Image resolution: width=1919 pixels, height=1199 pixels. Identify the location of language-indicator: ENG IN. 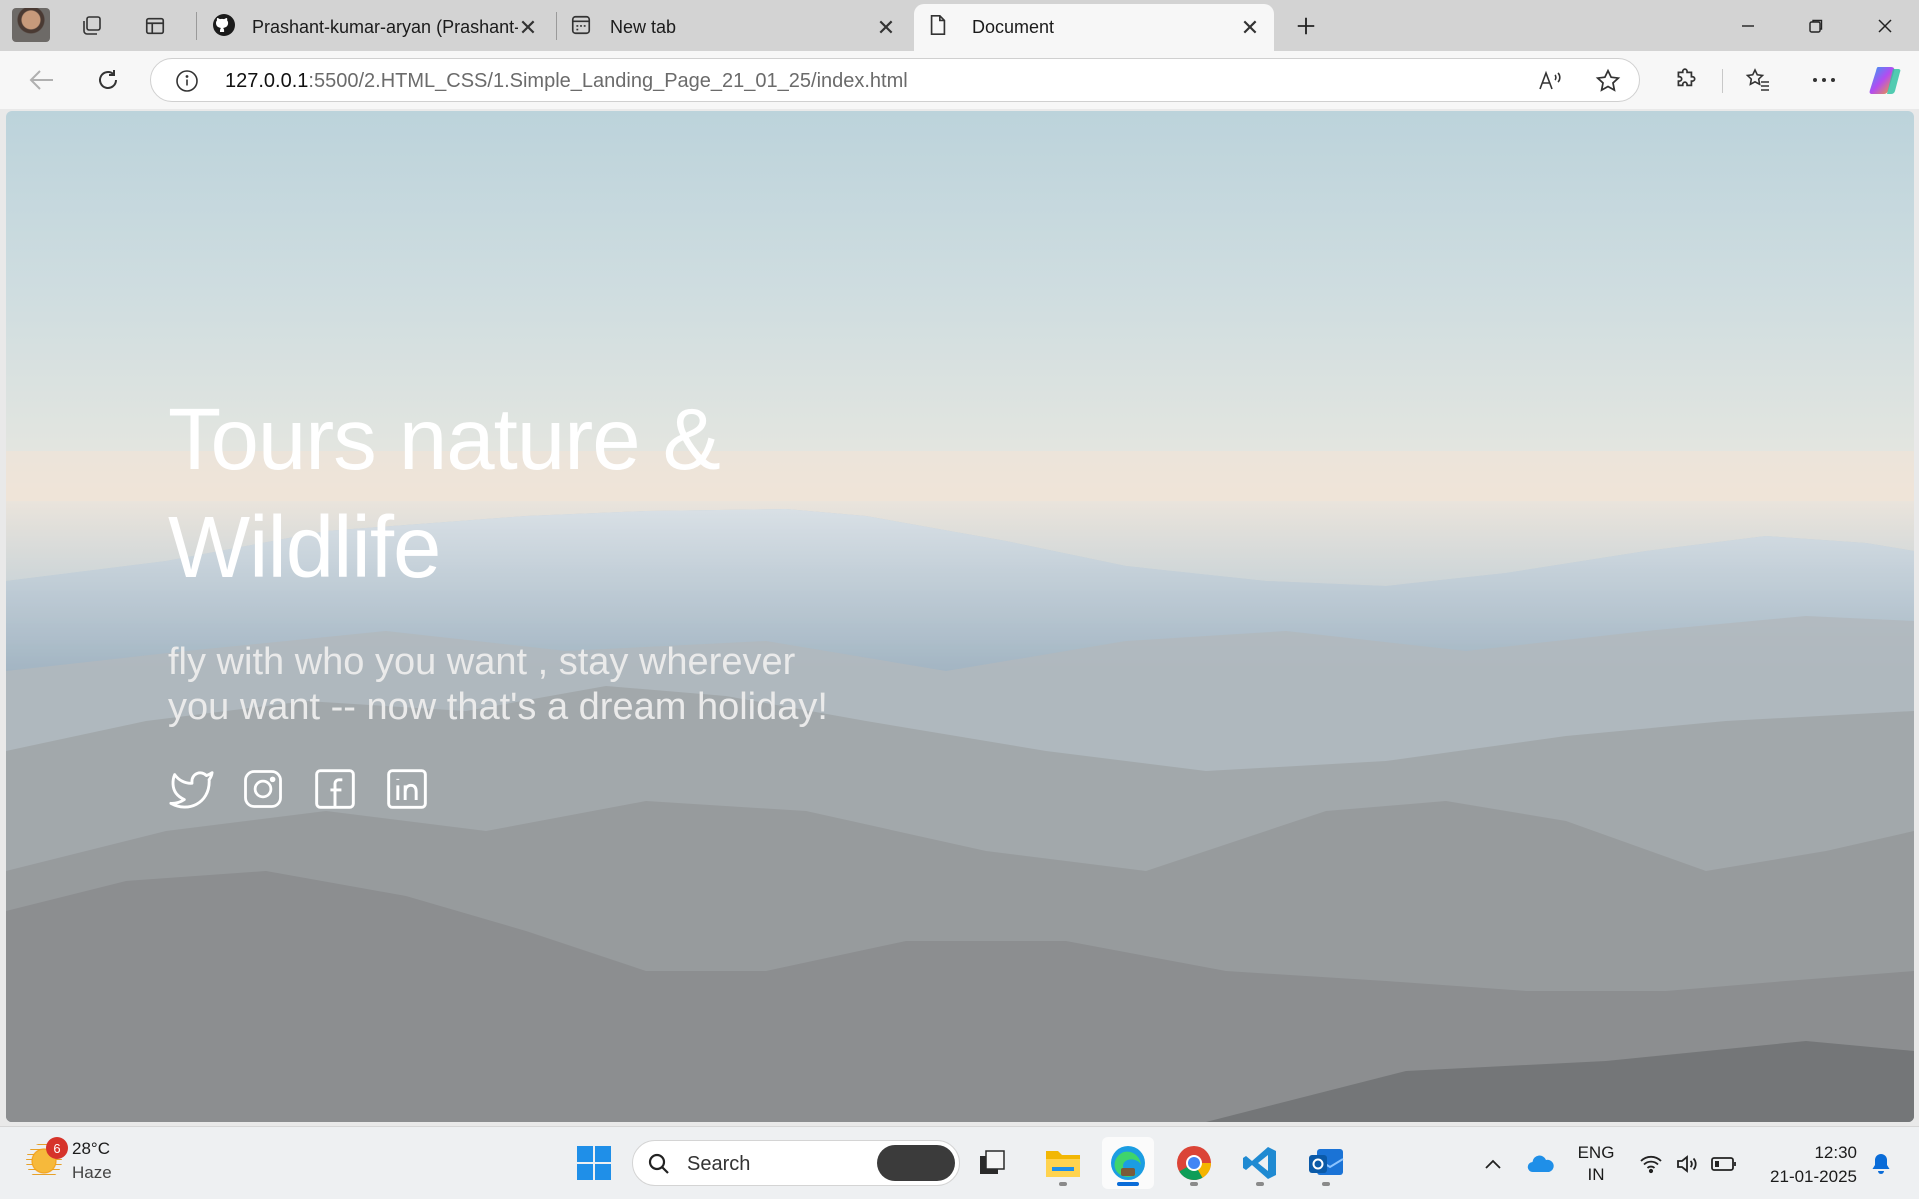
(1596, 1163).